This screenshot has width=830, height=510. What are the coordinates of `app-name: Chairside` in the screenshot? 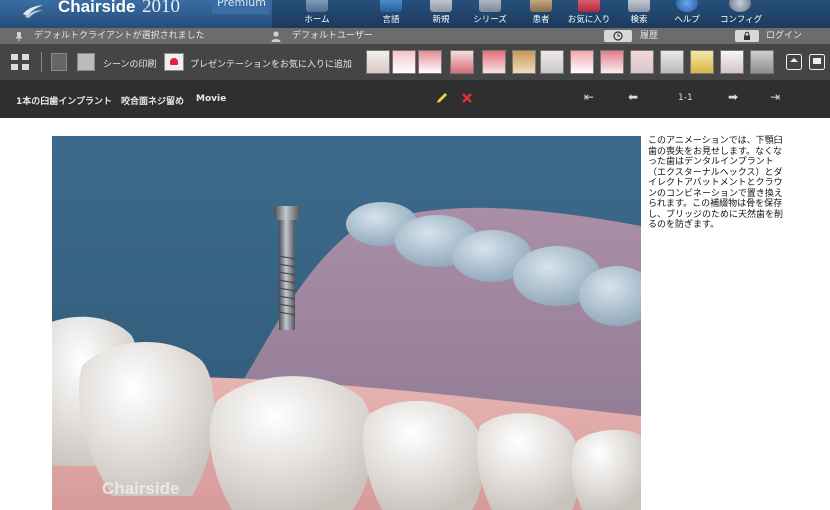 It's located at (97, 8).